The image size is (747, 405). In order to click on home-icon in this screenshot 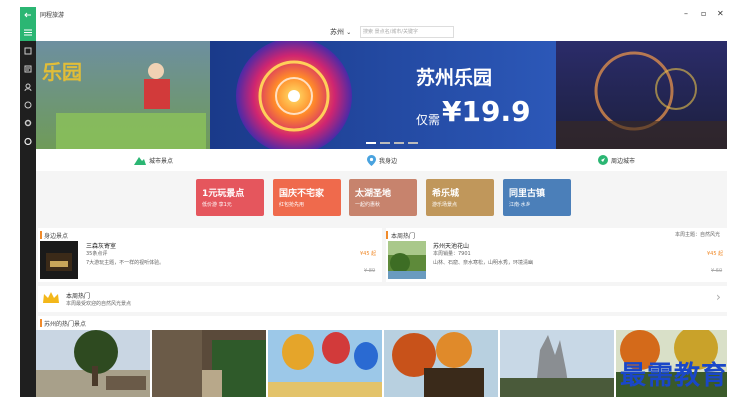, I will do `click(28, 51)`.